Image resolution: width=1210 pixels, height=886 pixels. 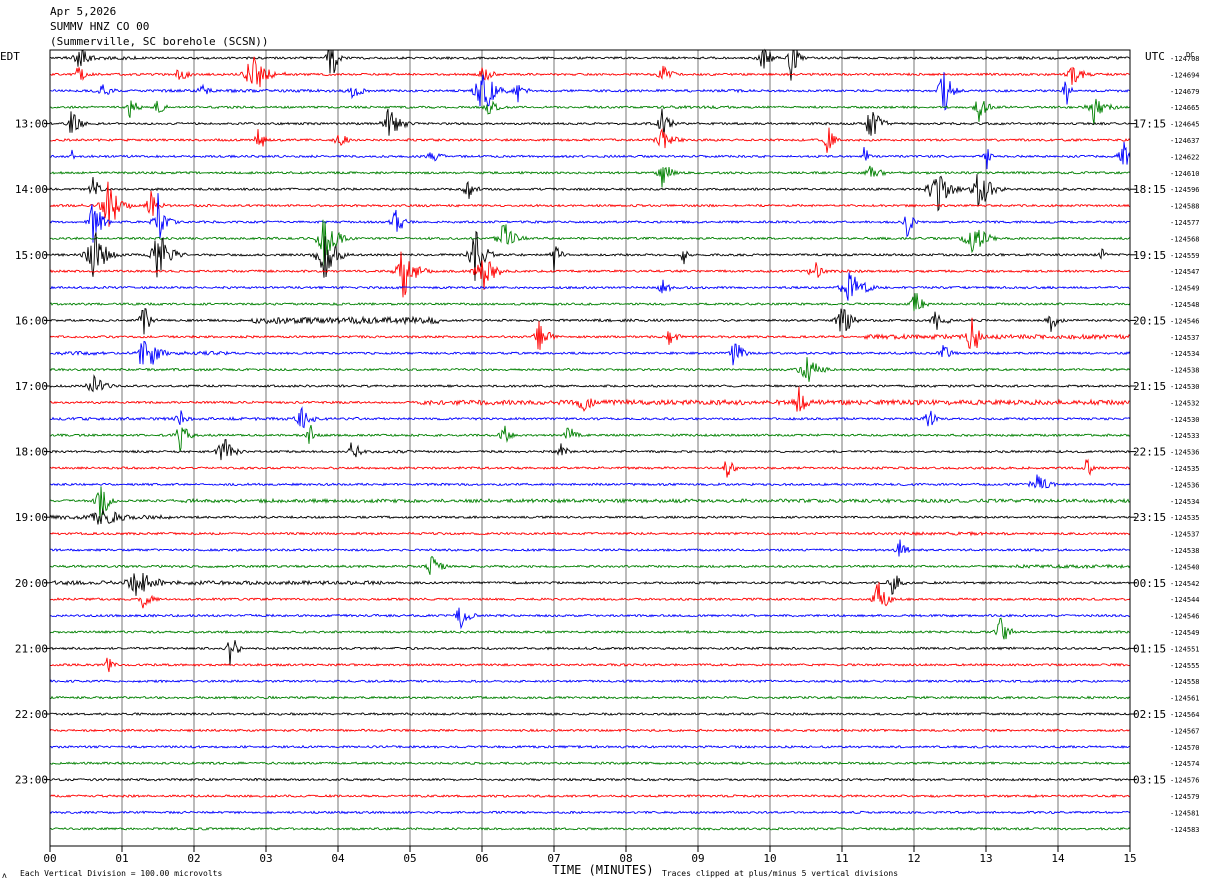 What do you see at coordinates (265, 858) in the screenshot?
I see `x-tick-label: 03` at bounding box center [265, 858].